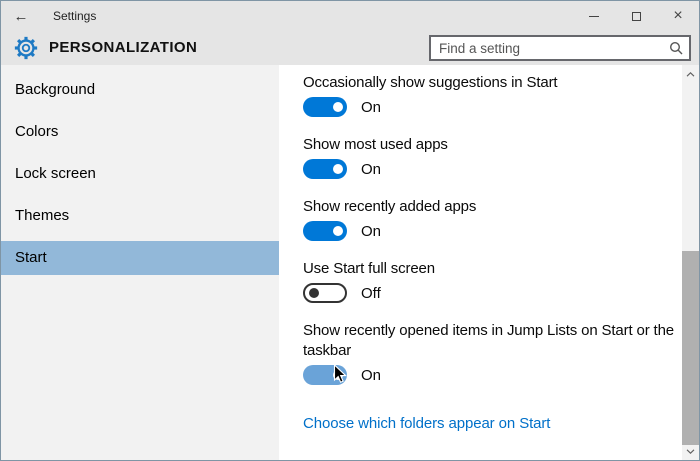  Describe the element at coordinates (430, 82) in the screenshot. I see `setting-label: Occasionally show suggestions in Start` at that location.